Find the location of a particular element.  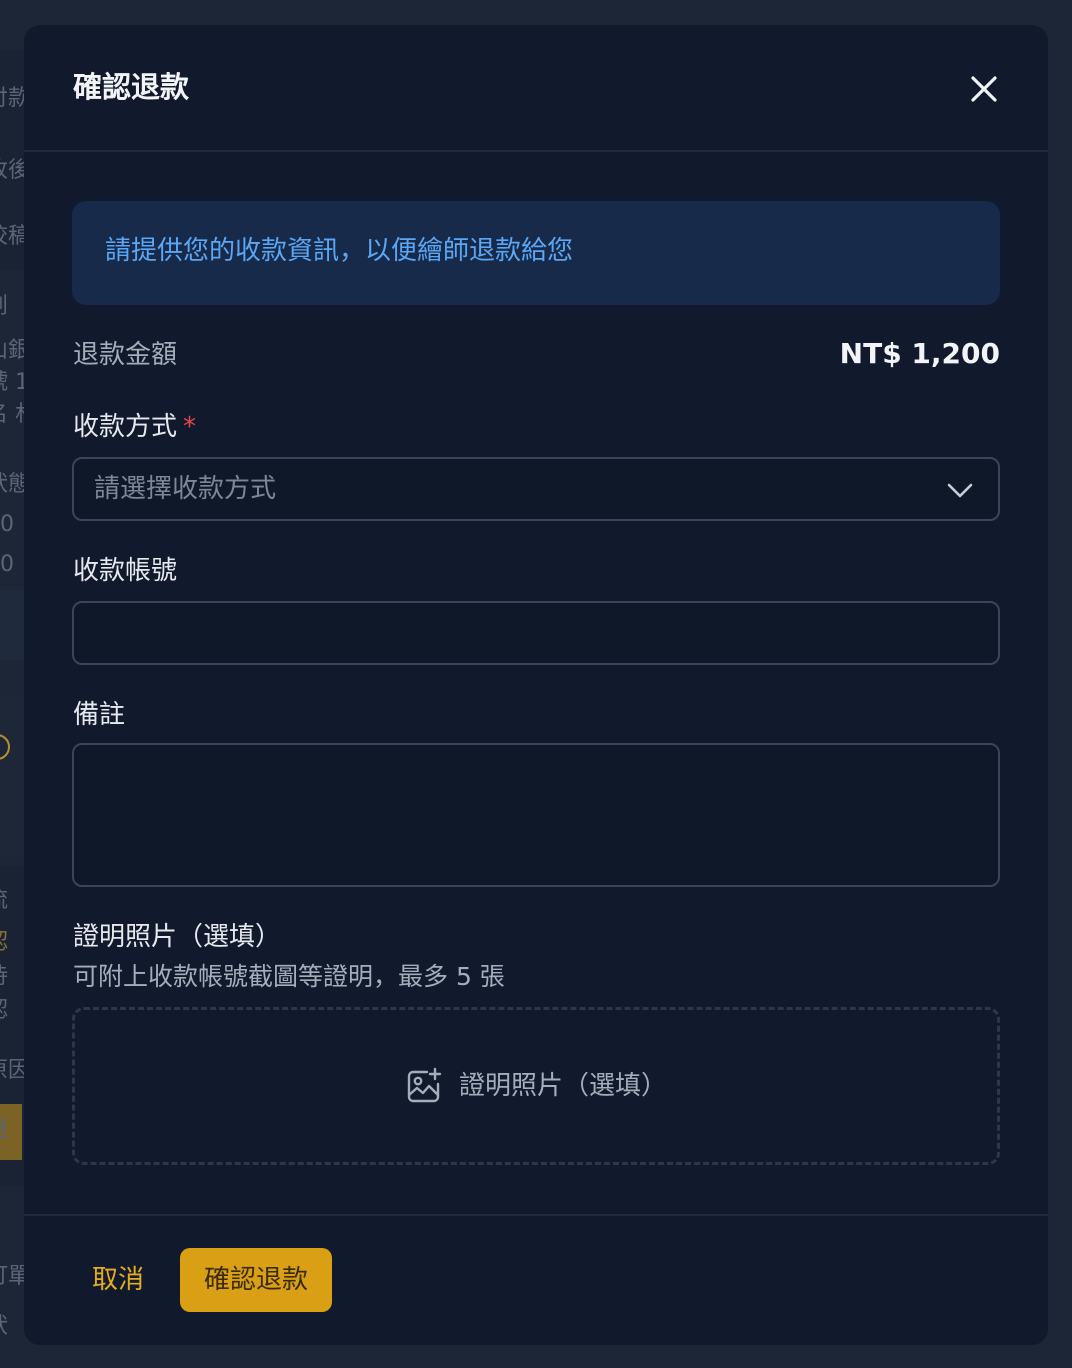

payment-method-label: 收款方式 * is located at coordinates (134, 427).